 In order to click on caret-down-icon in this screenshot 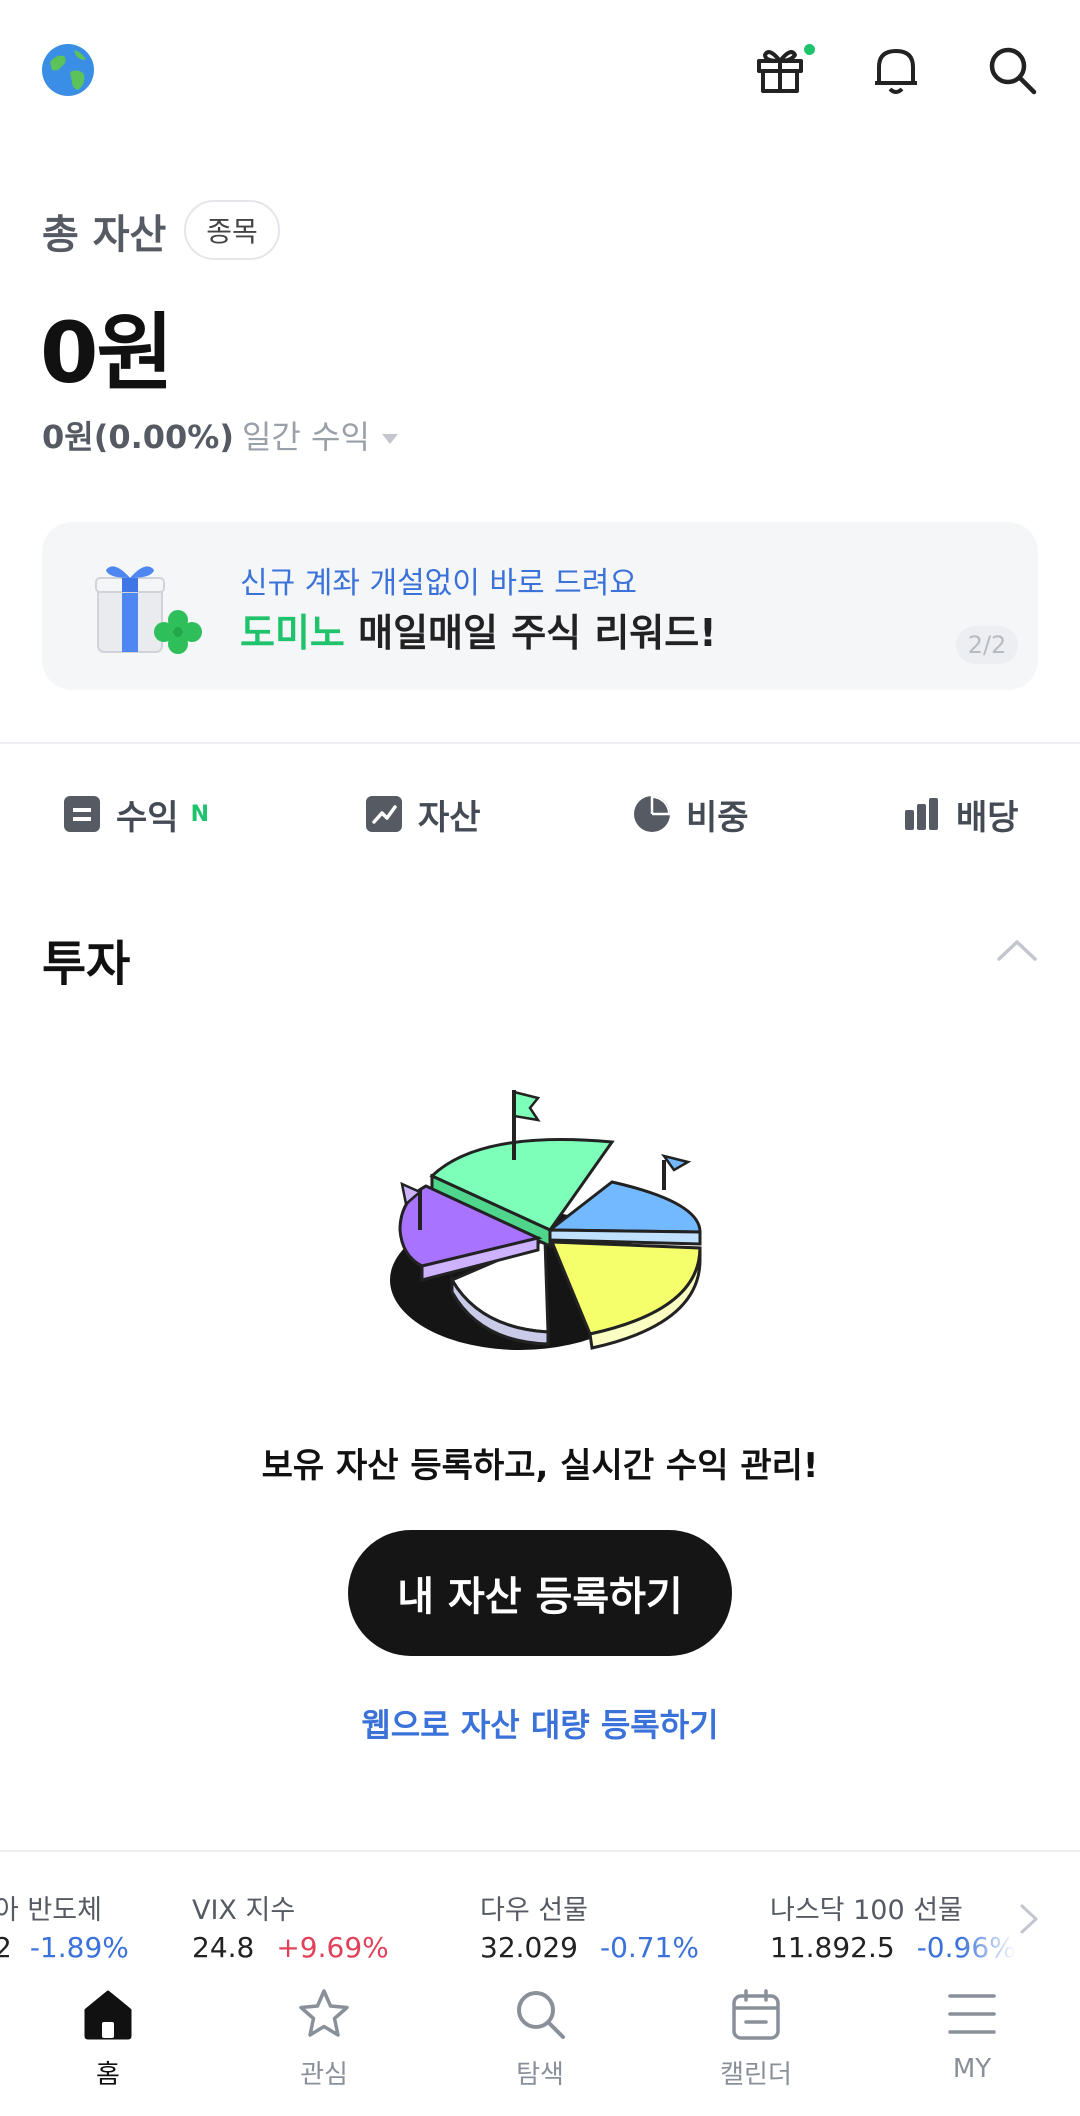, I will do `click(389, 439)`.